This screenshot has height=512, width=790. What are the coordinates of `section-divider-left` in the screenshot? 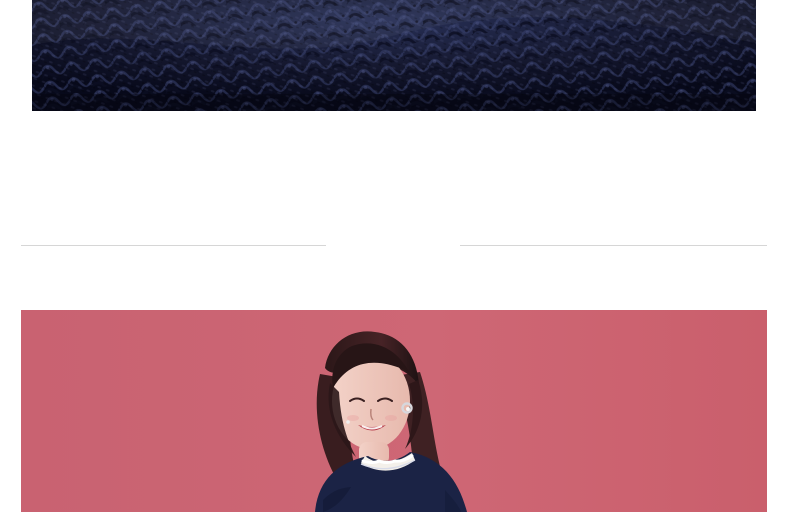 It's located at (173, 245).